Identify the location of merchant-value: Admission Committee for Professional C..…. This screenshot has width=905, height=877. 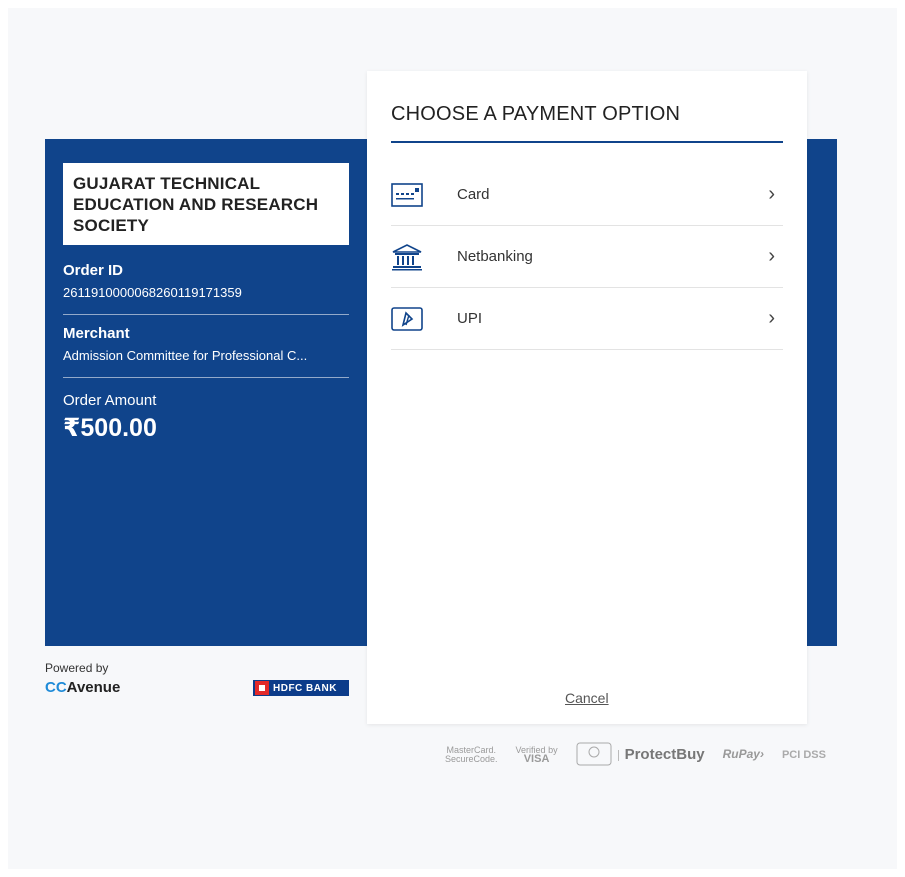
(185, 355).